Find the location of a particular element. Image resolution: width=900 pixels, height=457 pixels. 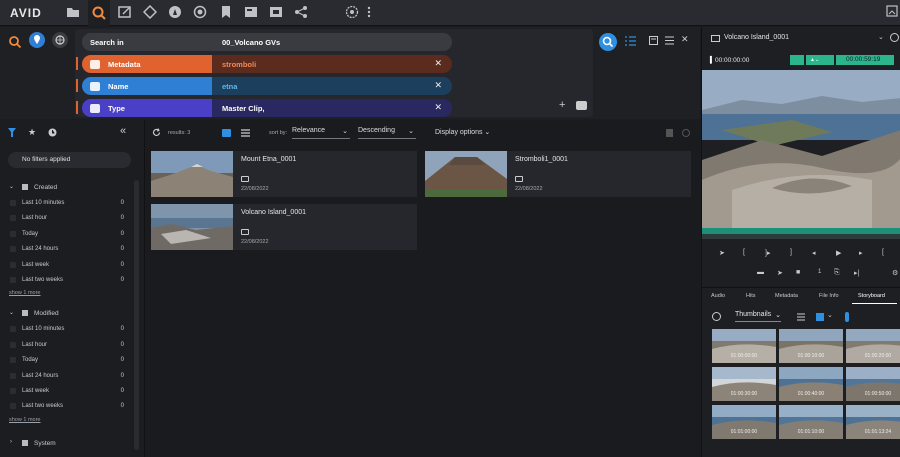

bookmark-icon is located at coordinates (227, 13).